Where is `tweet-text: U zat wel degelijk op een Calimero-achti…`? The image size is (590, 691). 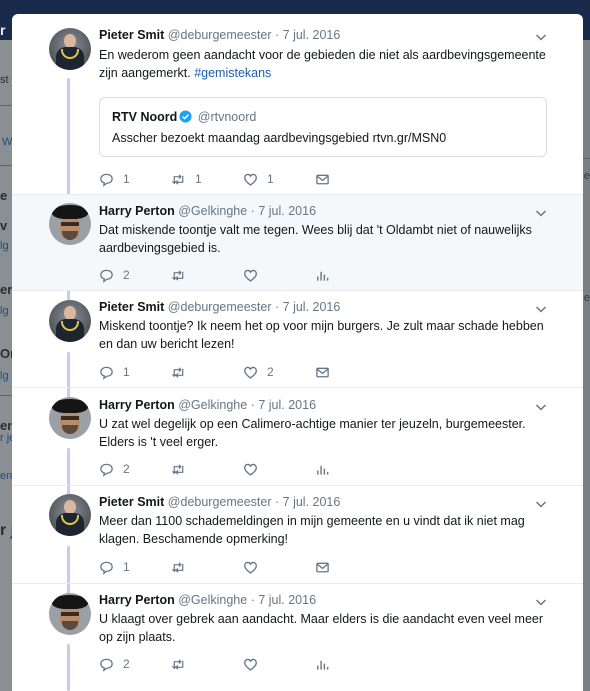 tweet-text: U zat wel degelijk op een Calimero-achti… is located at coordinates (312, 433).